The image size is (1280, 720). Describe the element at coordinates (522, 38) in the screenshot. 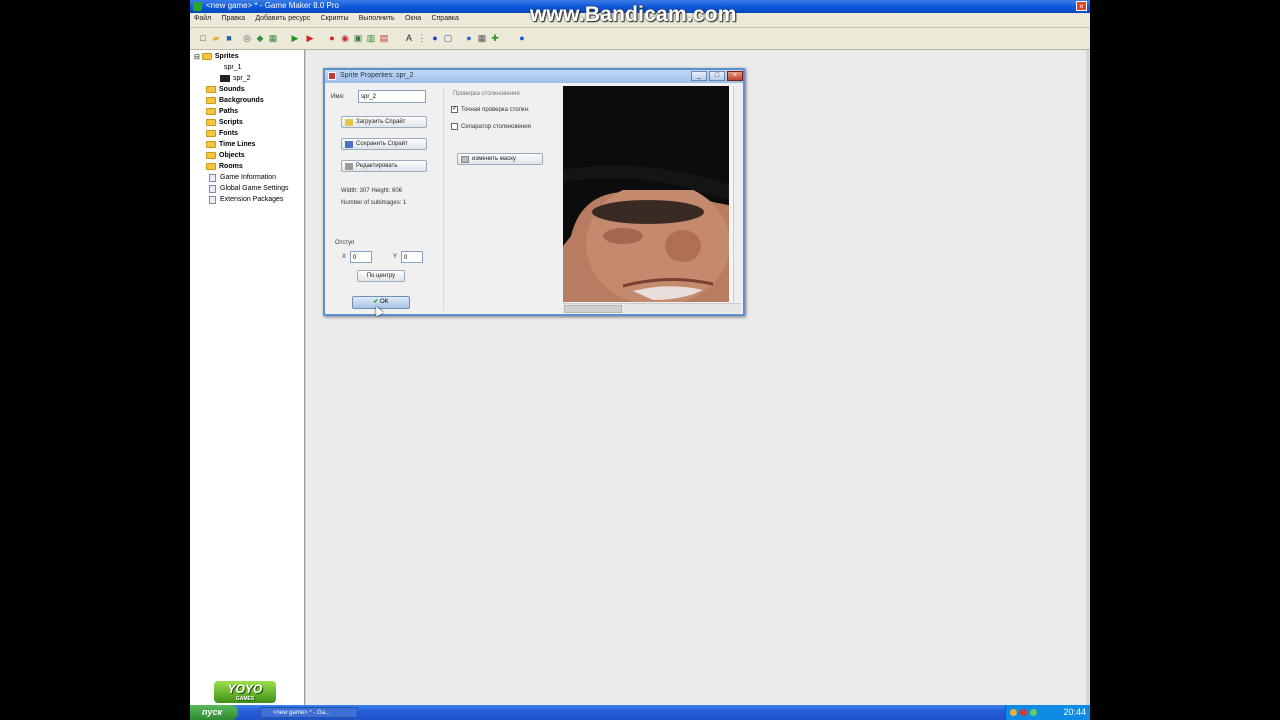

I see `help-icon: ●` at that location.